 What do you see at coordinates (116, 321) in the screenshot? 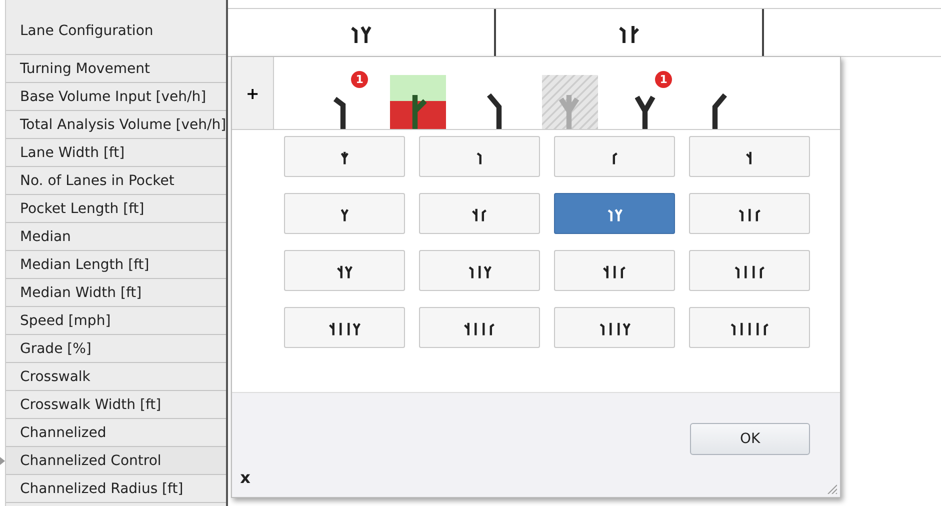
I see `row-header: Speed [mph]` at bounding box center [116, 321].